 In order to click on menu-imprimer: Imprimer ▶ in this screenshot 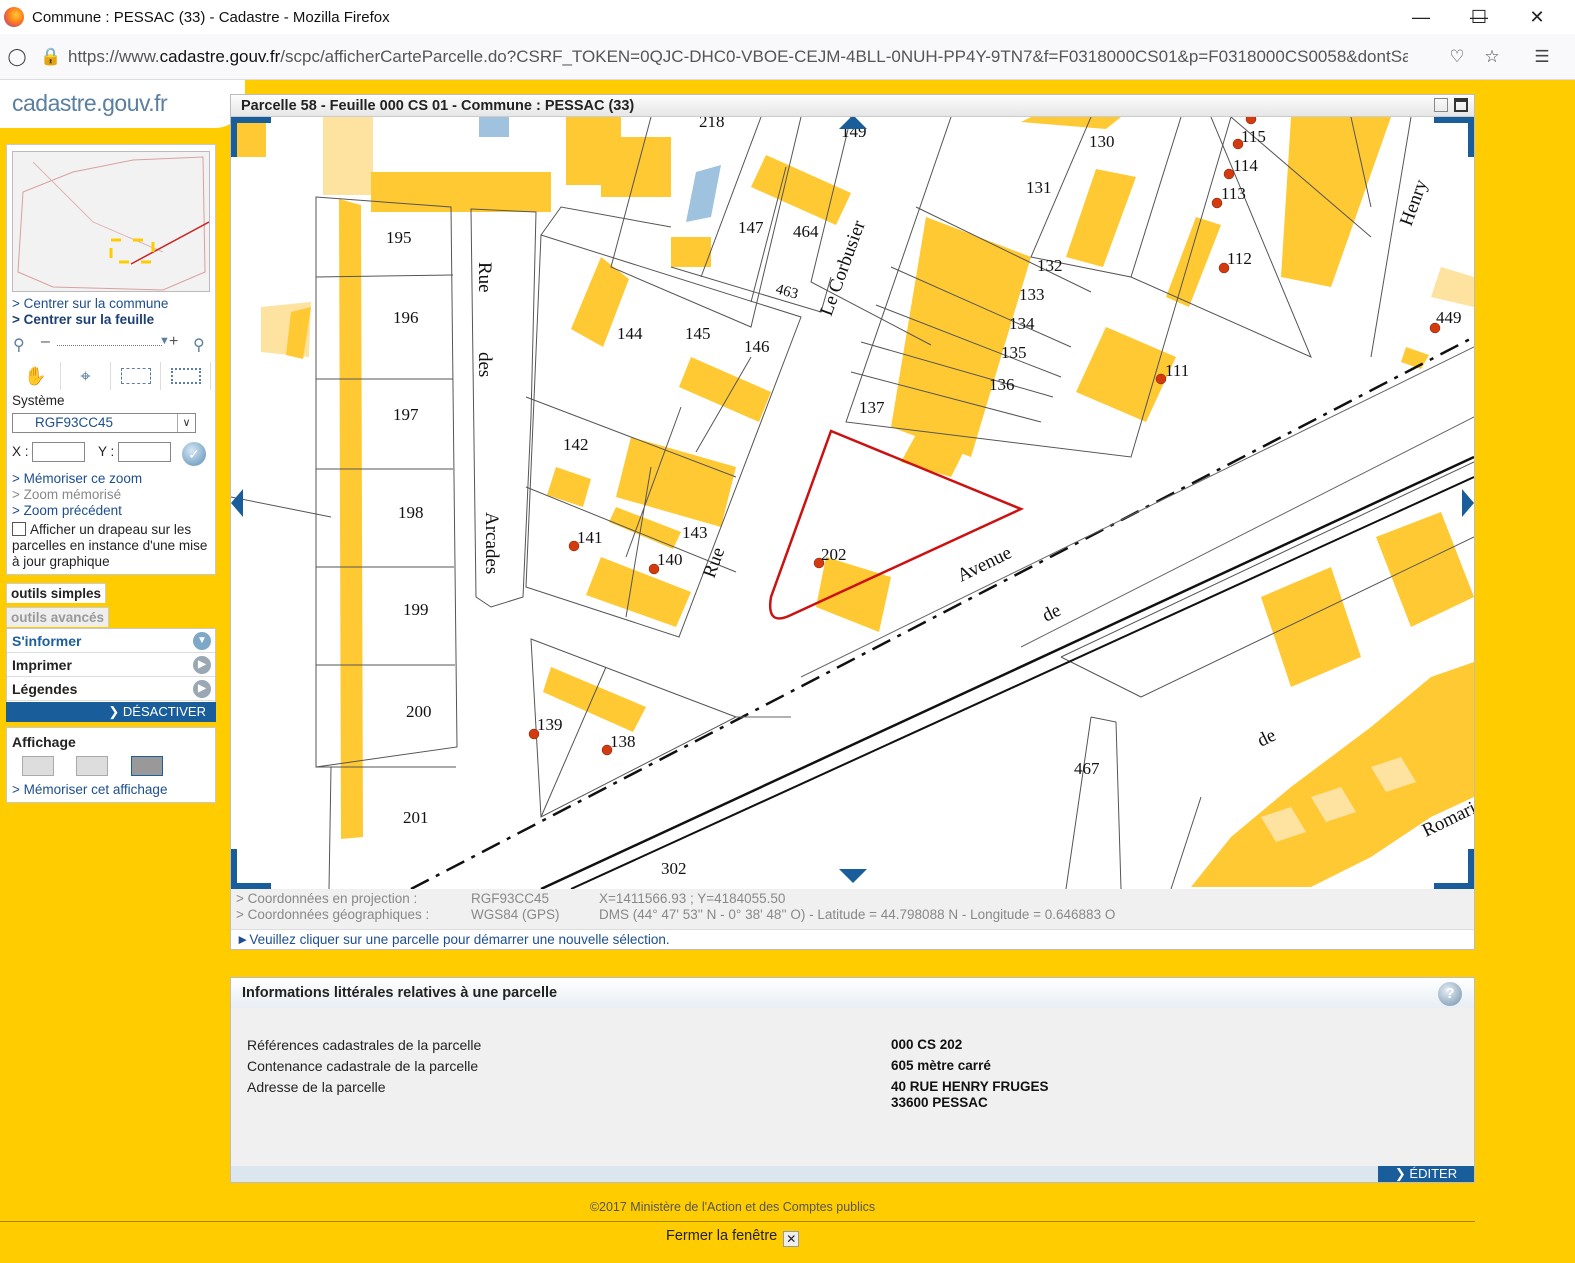, I will do `click(111, 665)`.